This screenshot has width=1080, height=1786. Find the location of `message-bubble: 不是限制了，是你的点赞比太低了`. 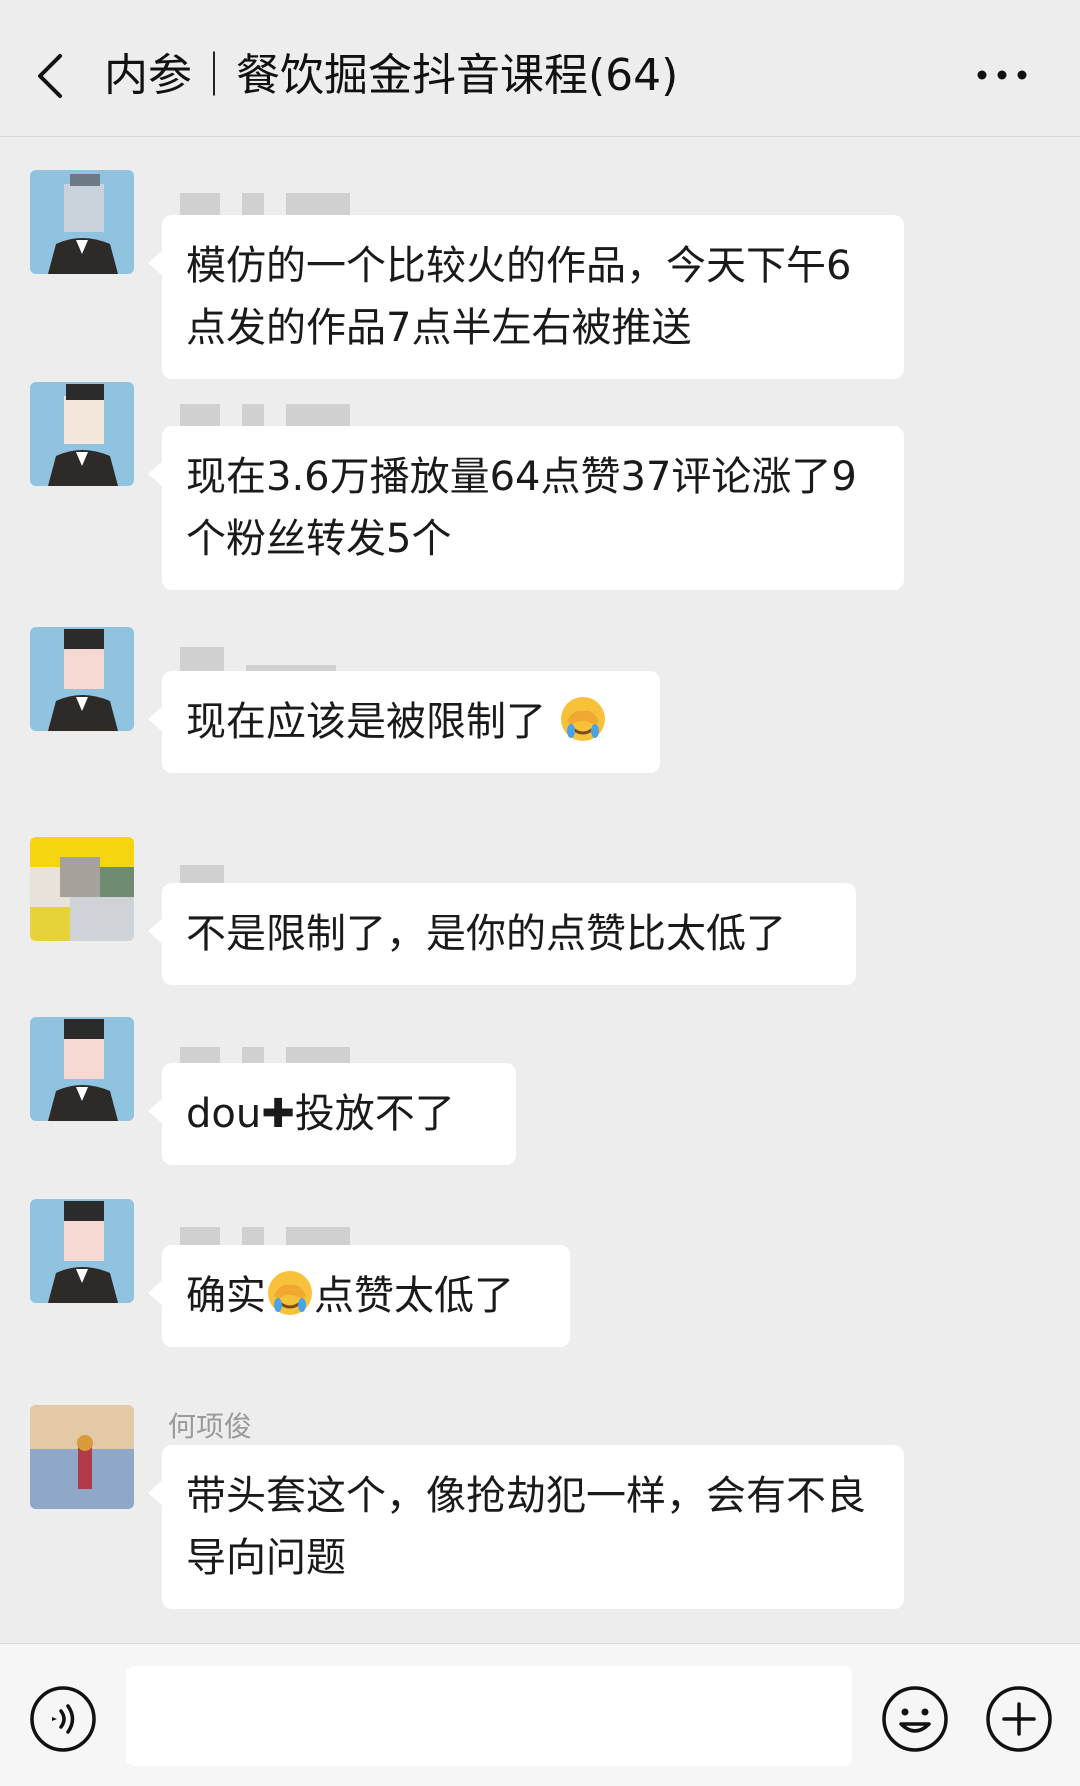

message-bubble: 不是限制了，是你的点赞比太低了 is located at coordinates (502, 934).